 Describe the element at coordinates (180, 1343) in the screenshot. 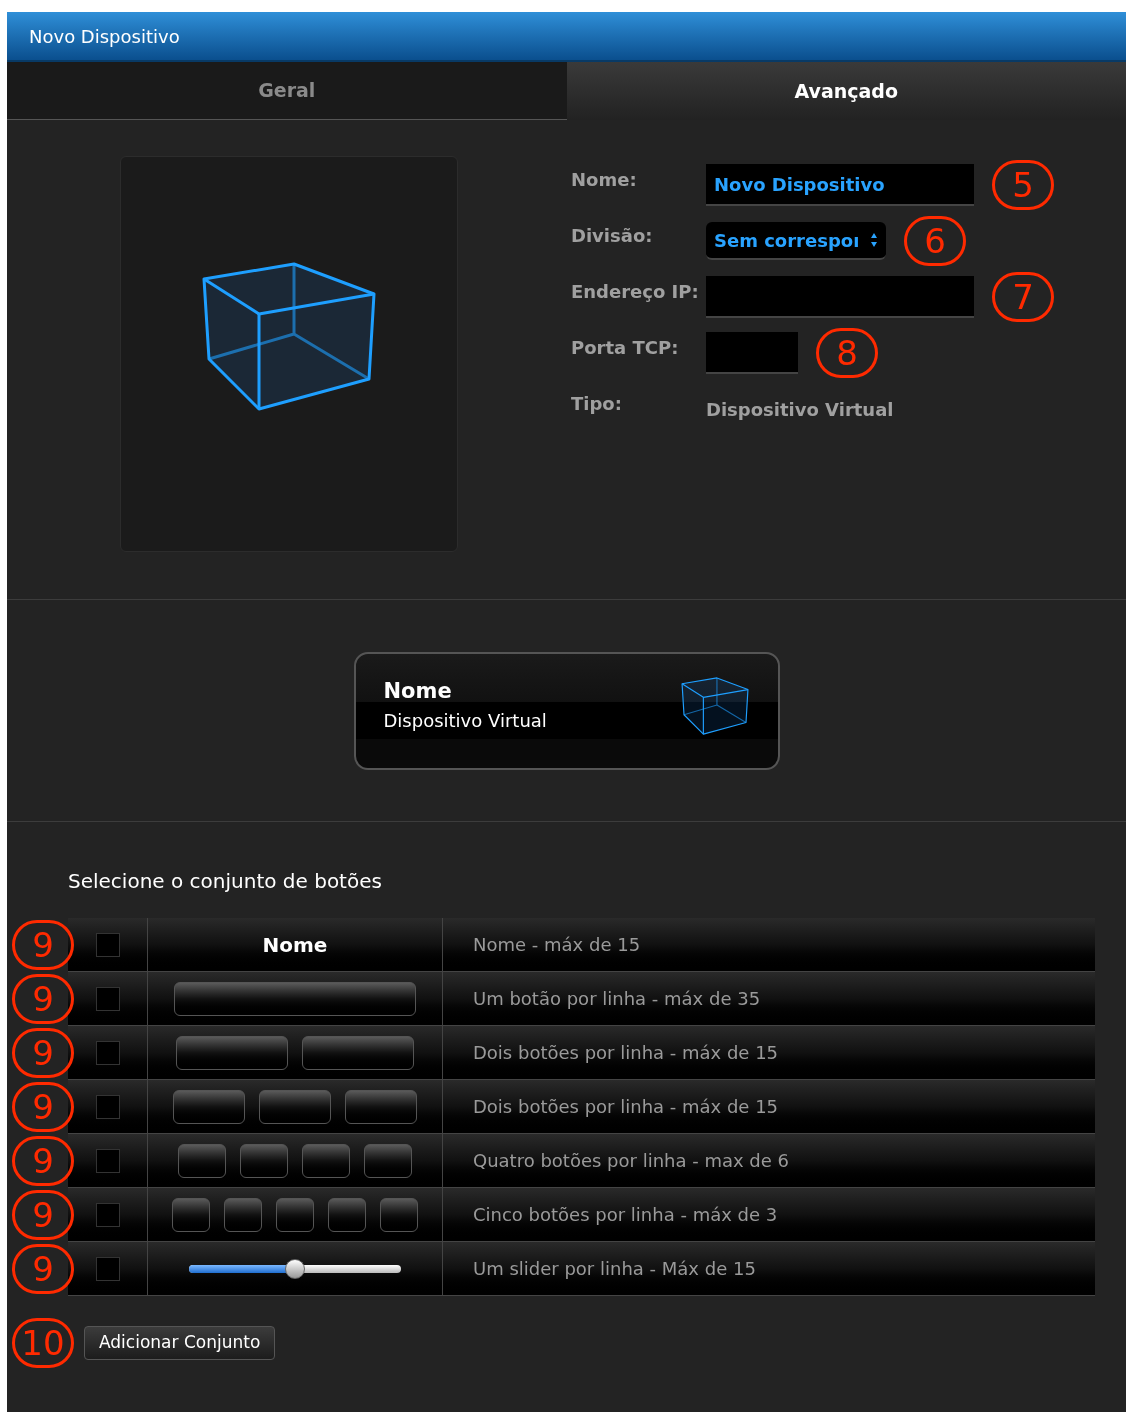

I see `add-set-button: Adicionar Conjunto` at that location.